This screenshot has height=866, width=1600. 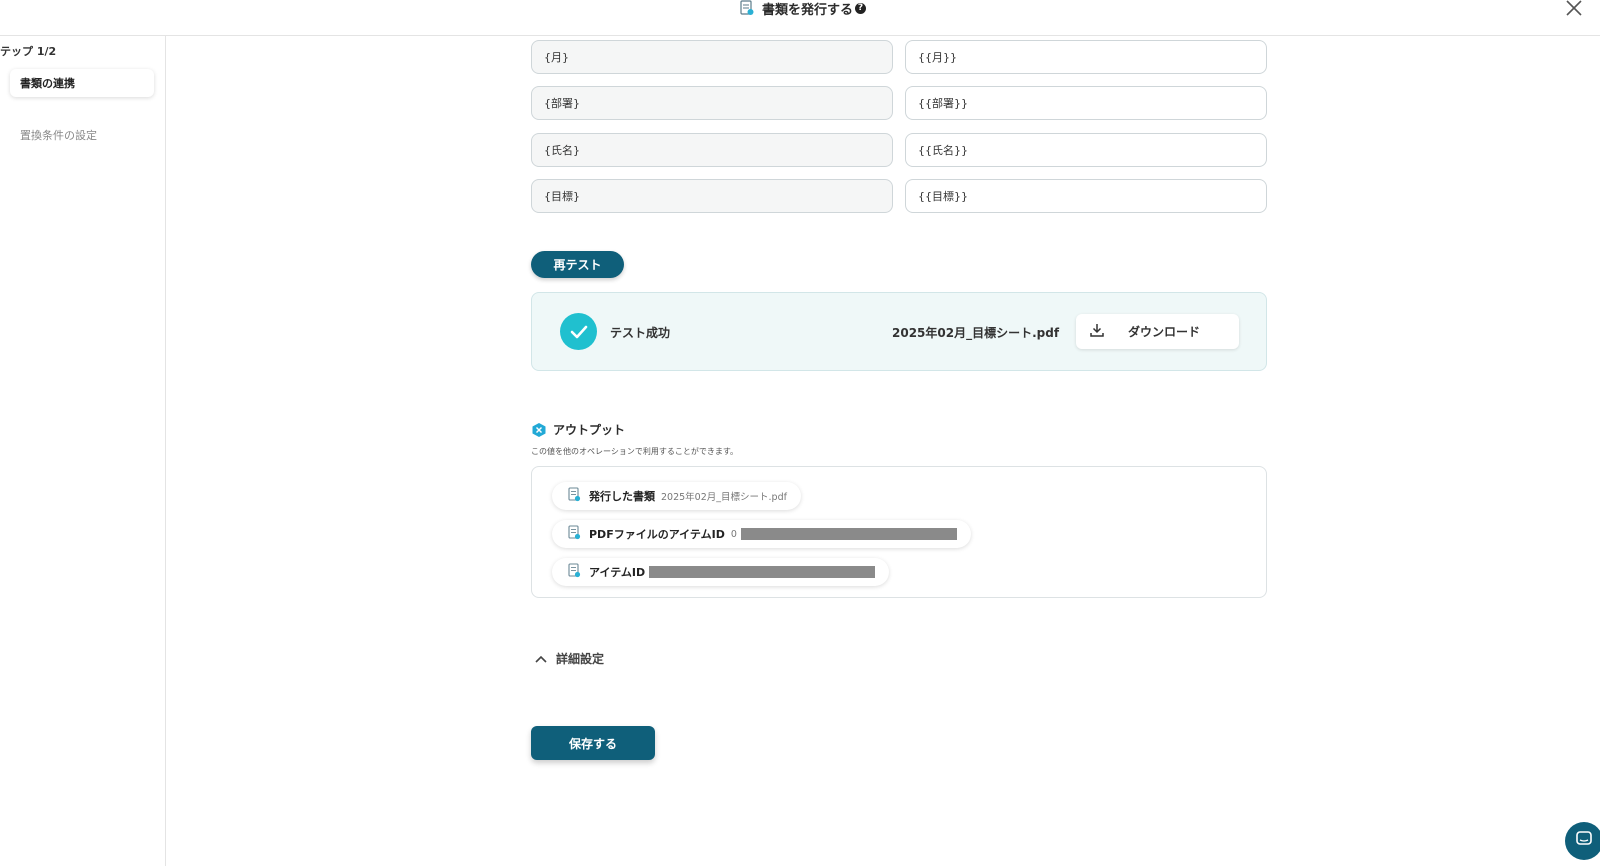 I want to click on chevron-up-icon, so click(x=541, y=659).